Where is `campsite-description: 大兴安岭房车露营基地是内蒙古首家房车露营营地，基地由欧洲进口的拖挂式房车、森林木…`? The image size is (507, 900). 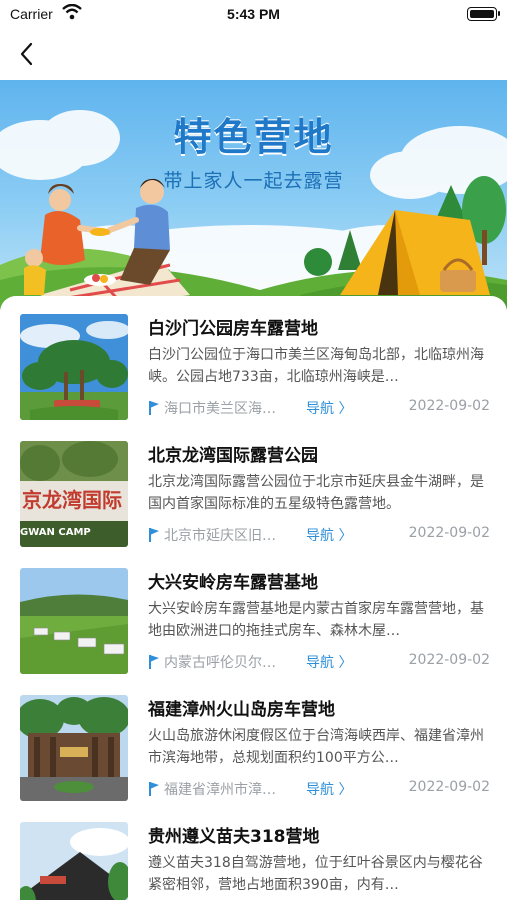
campsite-description: 大兴安岭房车露营基地是内蒙古首家房车露营营地，基地由欧洲进口的拖挂式房车、森林木… is located at coordinates (316, 620).